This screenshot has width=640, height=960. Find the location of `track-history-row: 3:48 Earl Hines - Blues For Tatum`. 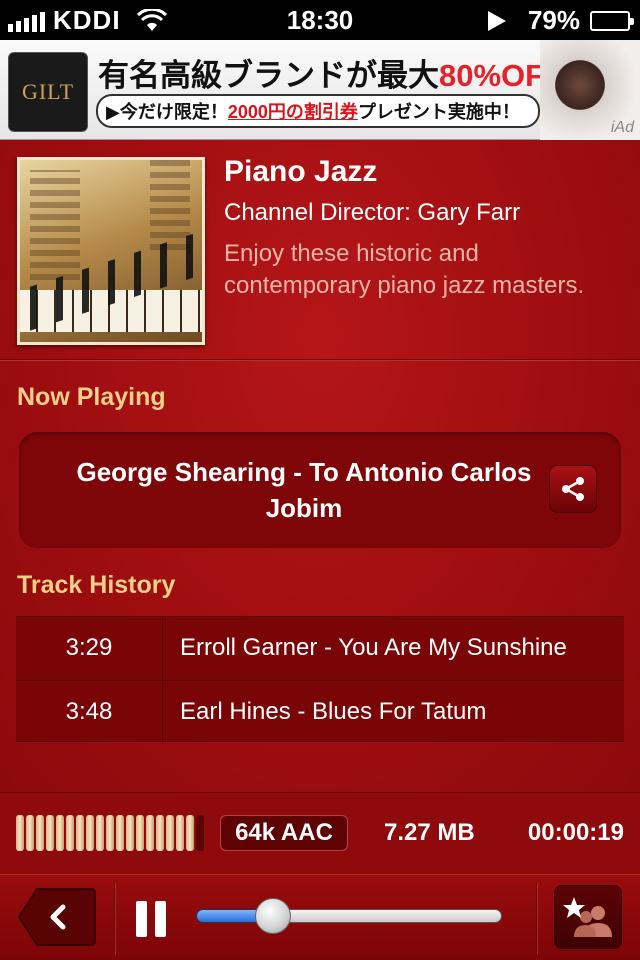

track-history-row: 3:48 Earl Hines - Blues For Tatum is located at coordinates (320, 711).